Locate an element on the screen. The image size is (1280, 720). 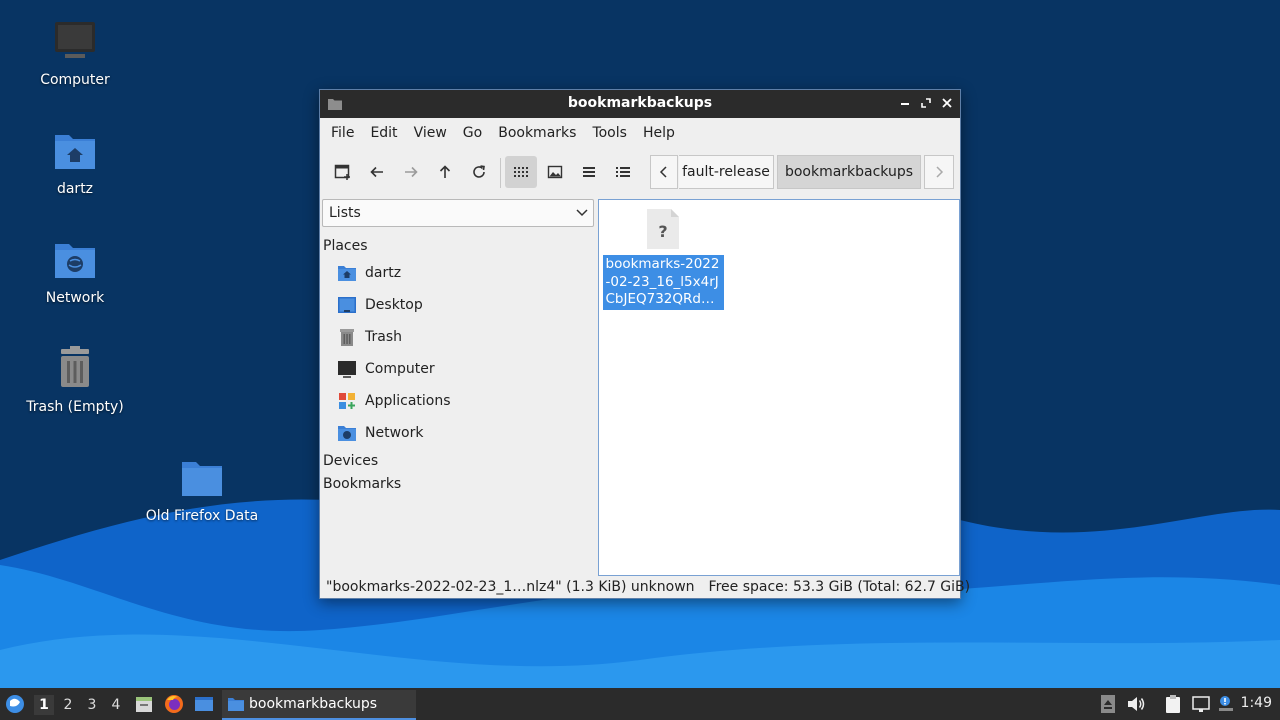
place-desktop: Desktop is located at coordinates (380, 305).